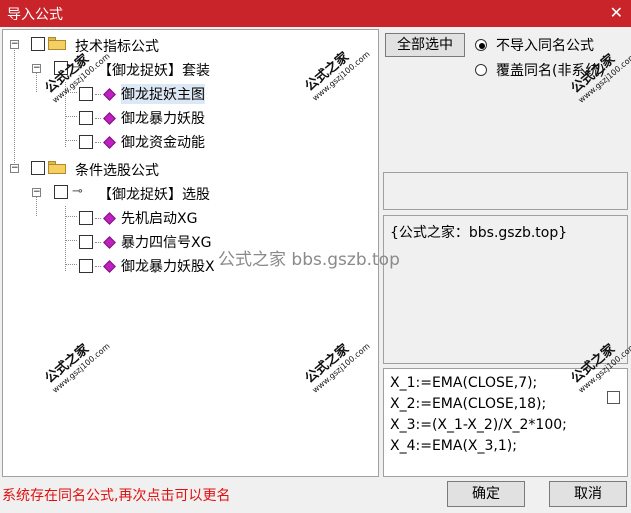 This screenshot has width=631, height=513. Describe the element at coordinates (613, 397) in the screenshot. I see `code-checkbox` at that location.